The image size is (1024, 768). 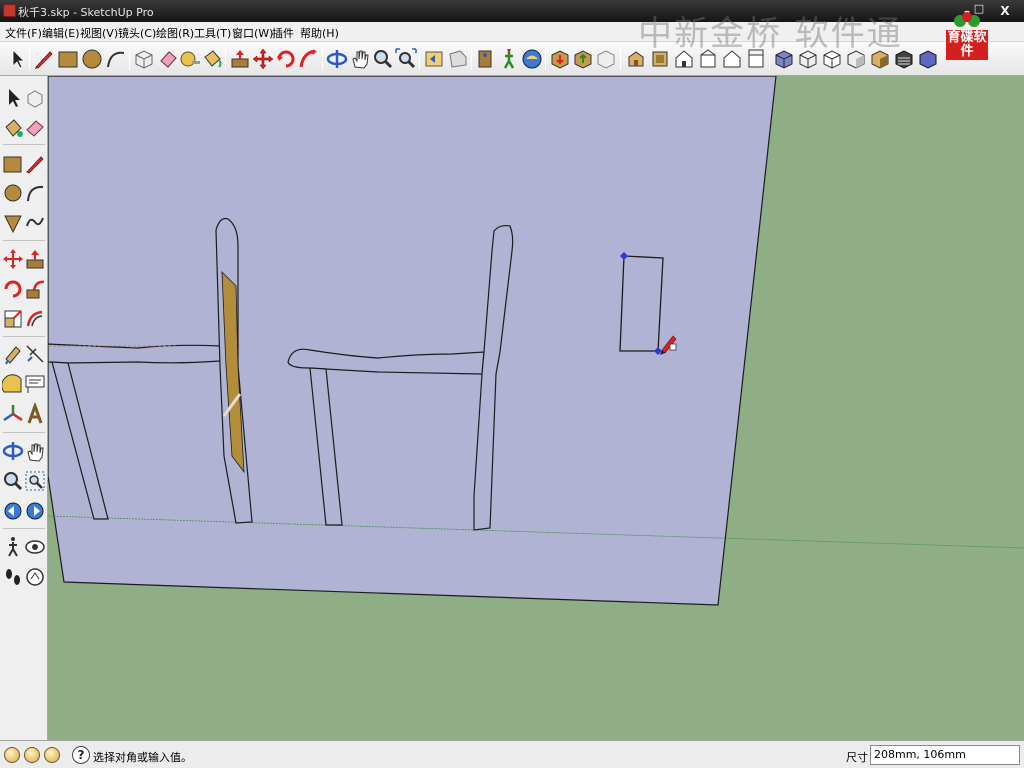 I want to click on close-button: X, so click(x=1005, y=11).